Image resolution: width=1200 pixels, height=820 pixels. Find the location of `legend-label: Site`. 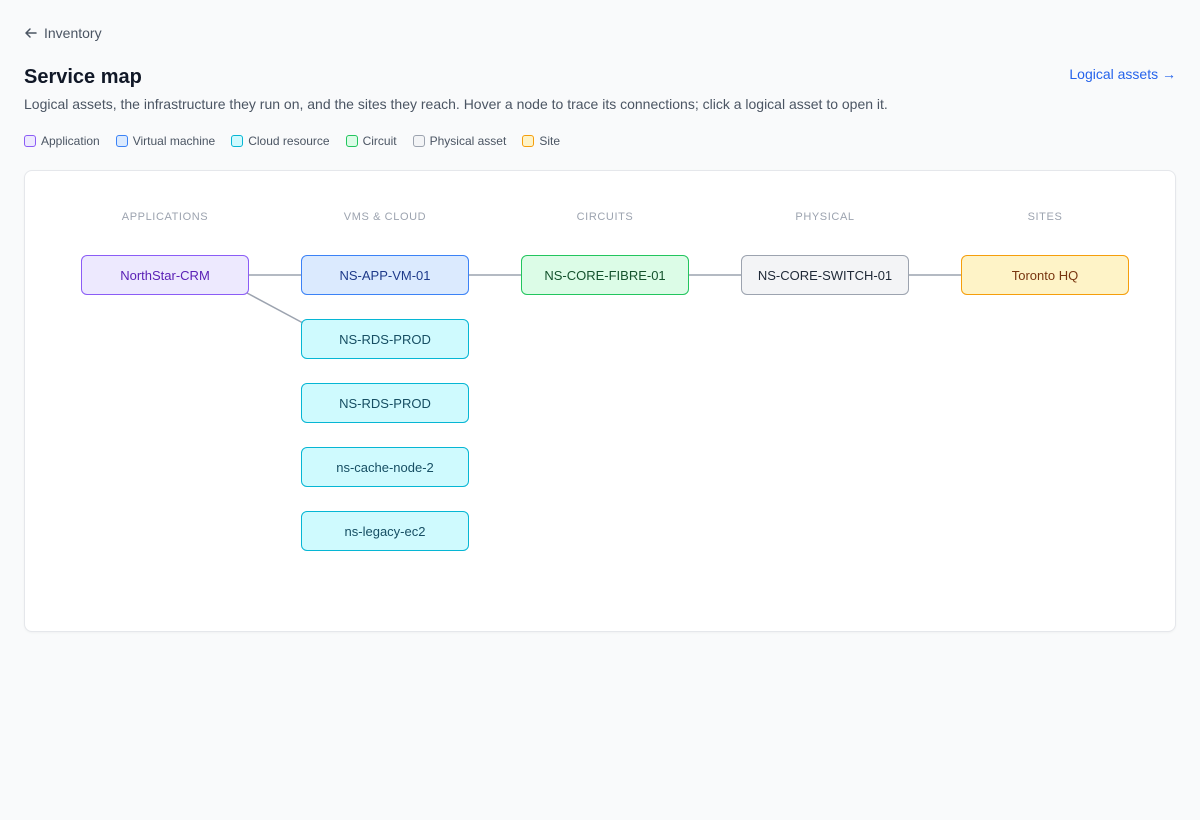

legend-label: Site is located at coordinates (549, 141).